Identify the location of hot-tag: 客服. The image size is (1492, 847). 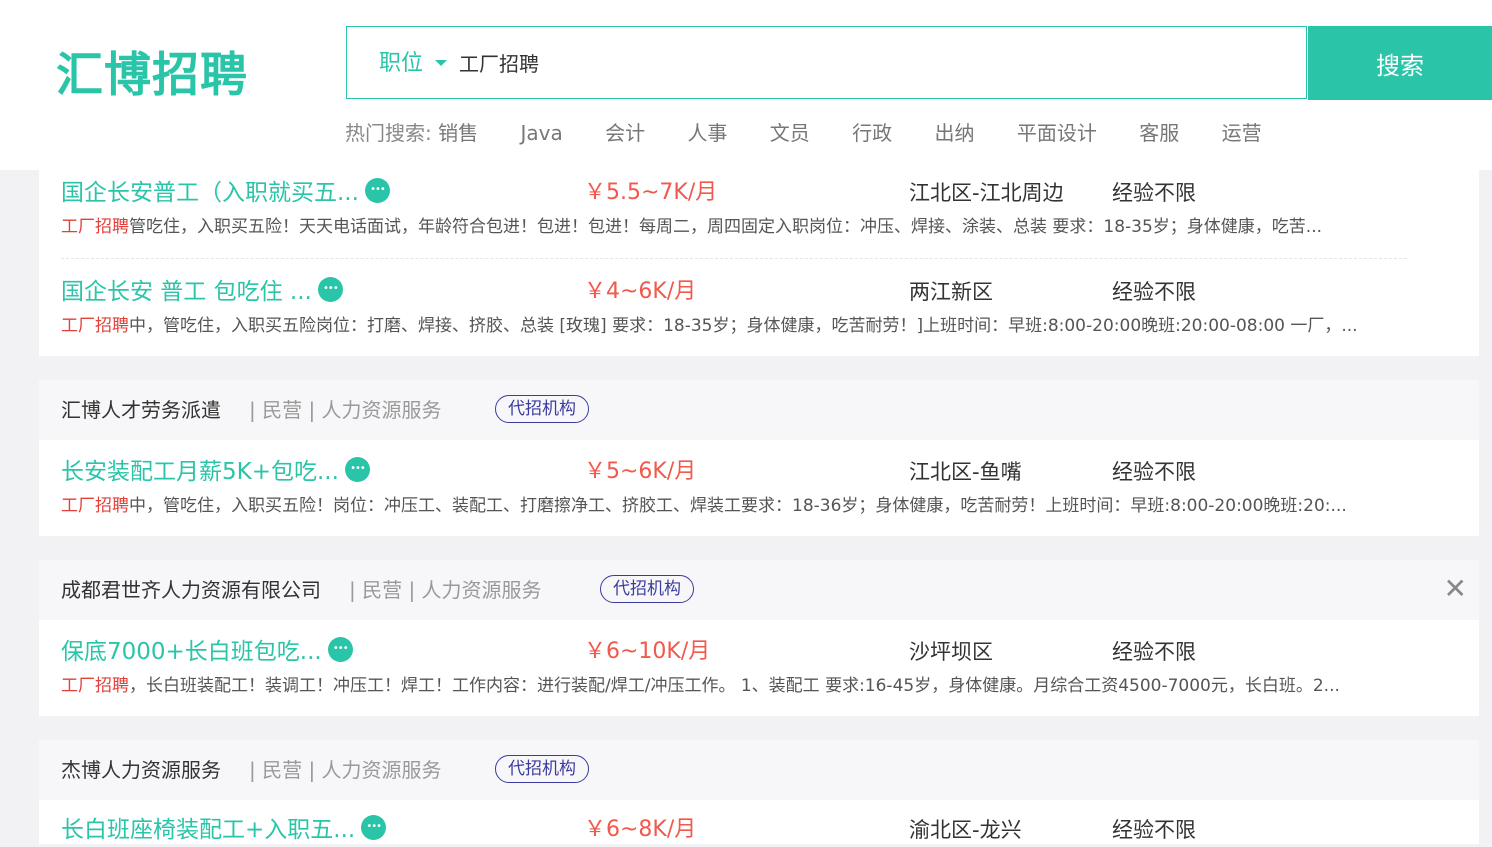
(1159, 133).